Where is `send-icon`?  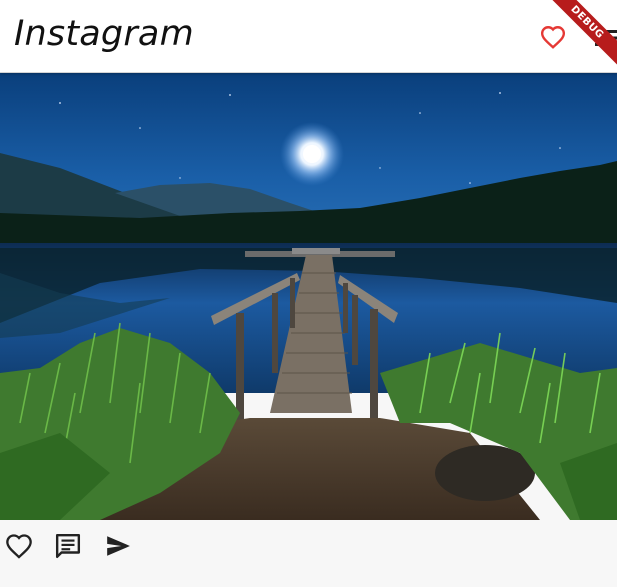 send-icon is located at coordinates (118, 546).